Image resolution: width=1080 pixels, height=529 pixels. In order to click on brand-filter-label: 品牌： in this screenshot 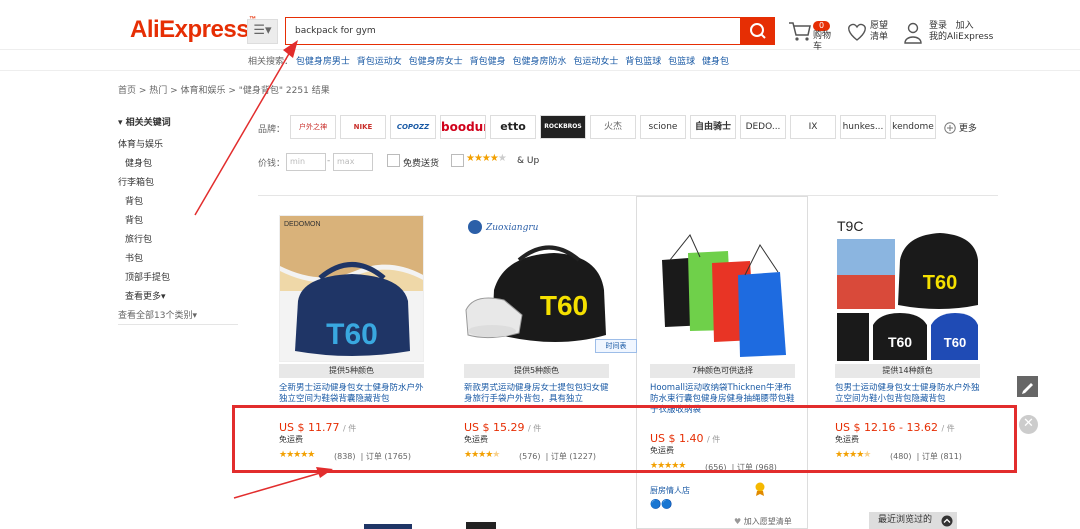, I will do `click(272, 130)`.